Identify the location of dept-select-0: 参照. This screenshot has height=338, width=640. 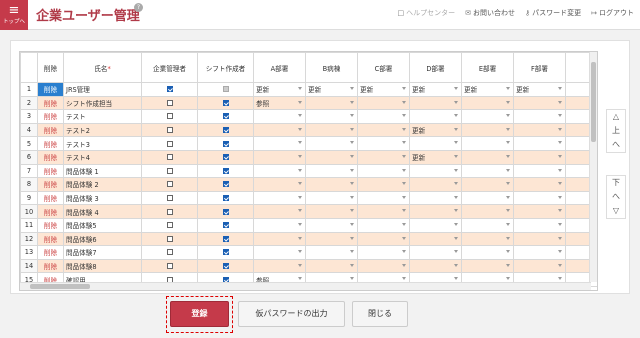
(279, 103).